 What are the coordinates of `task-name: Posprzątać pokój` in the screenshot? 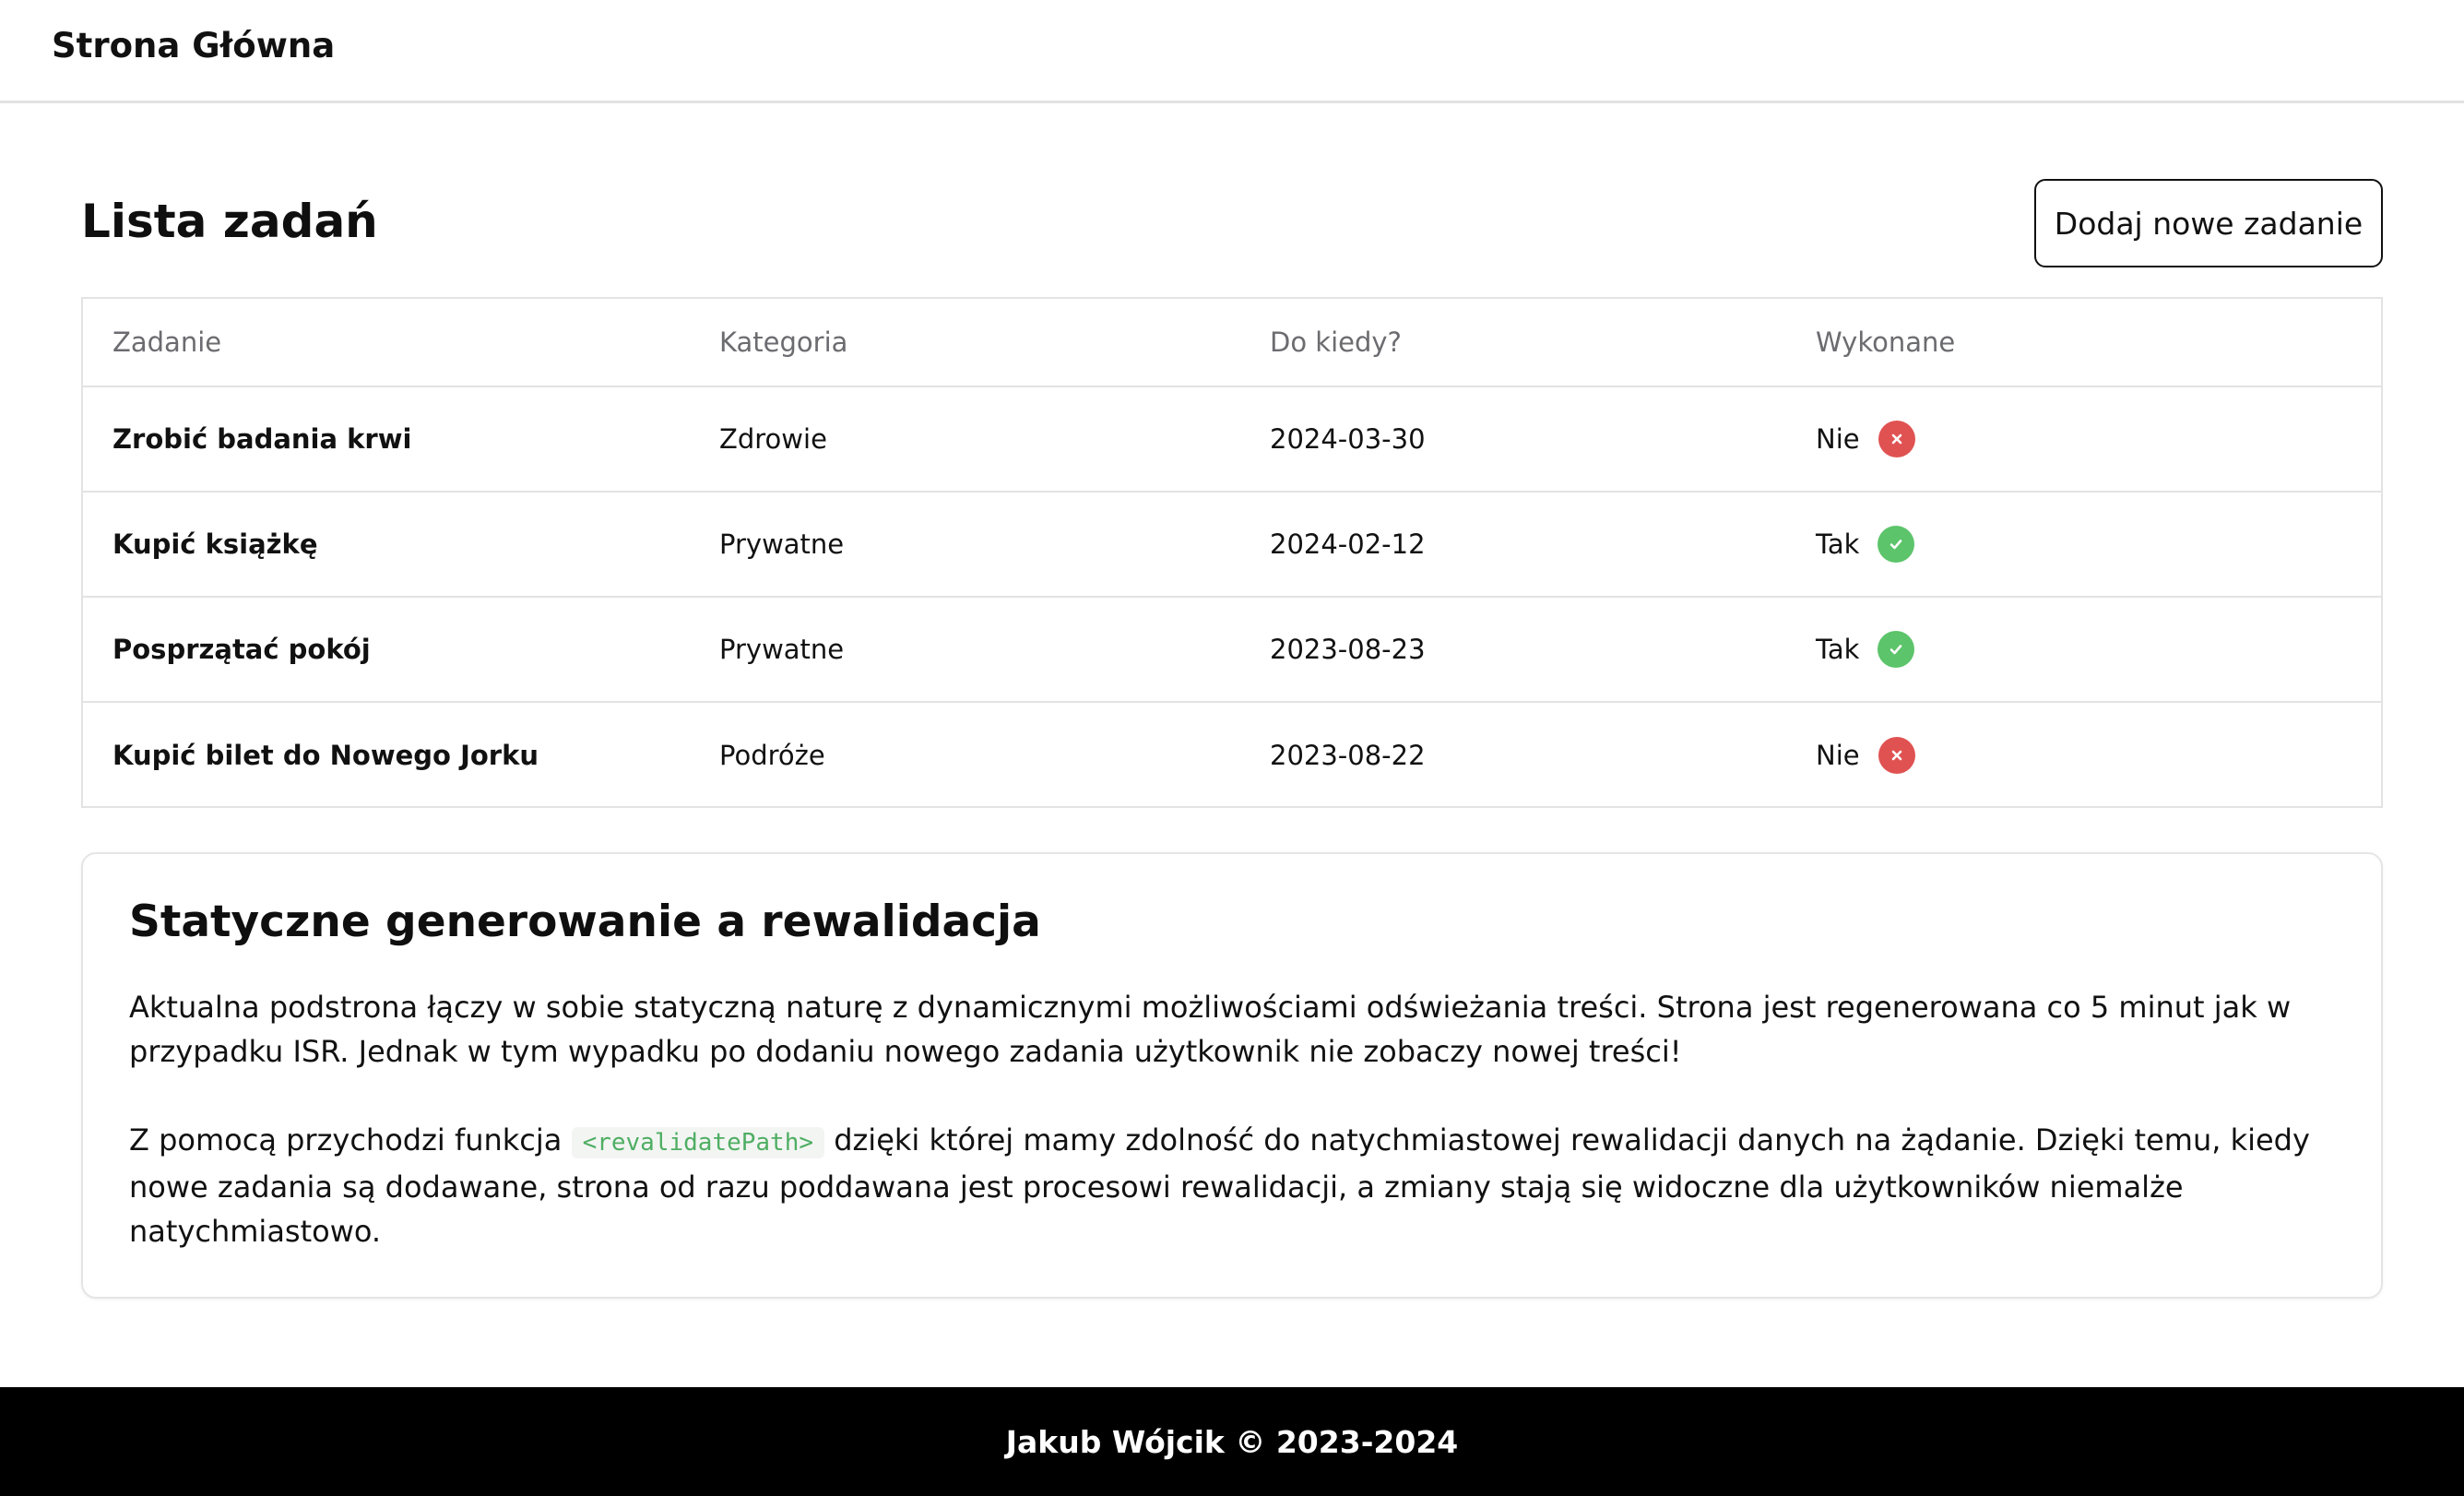 It's located at (387, 650).